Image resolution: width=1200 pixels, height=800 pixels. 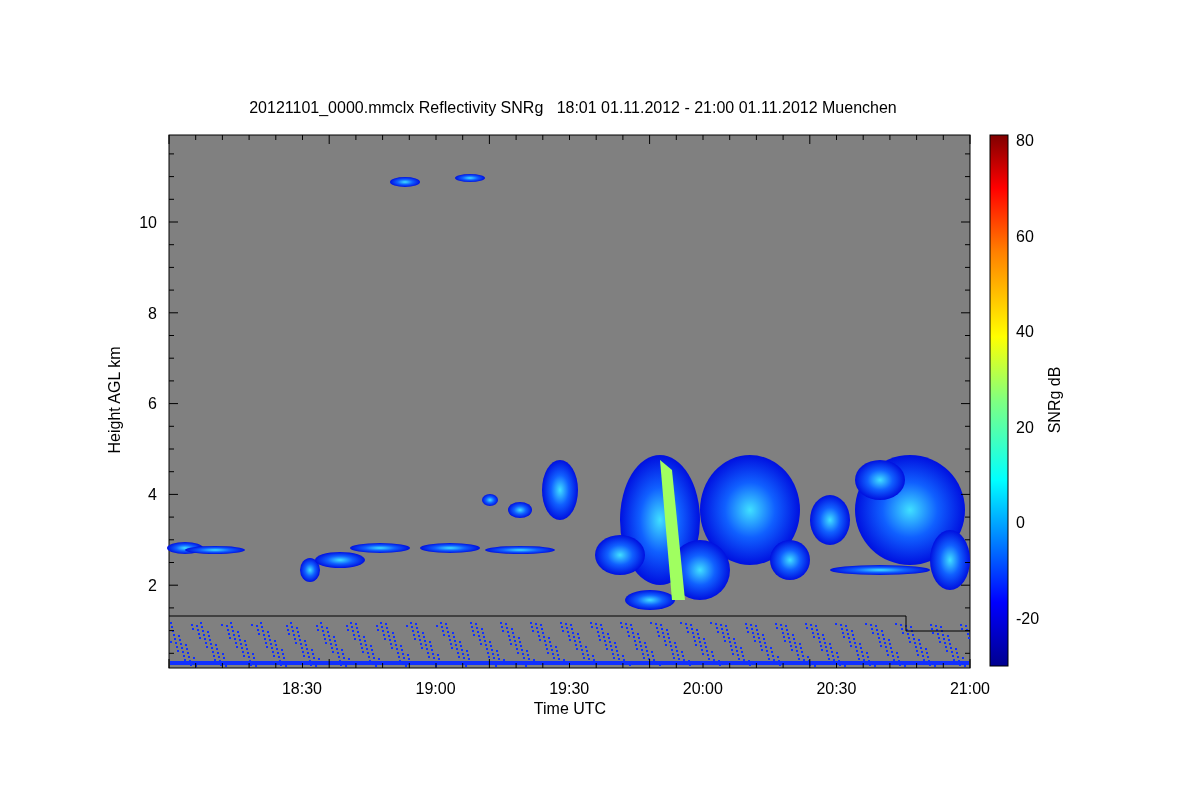 I want to click on x-tick-label: 20:30, so click(x=836, y=688).